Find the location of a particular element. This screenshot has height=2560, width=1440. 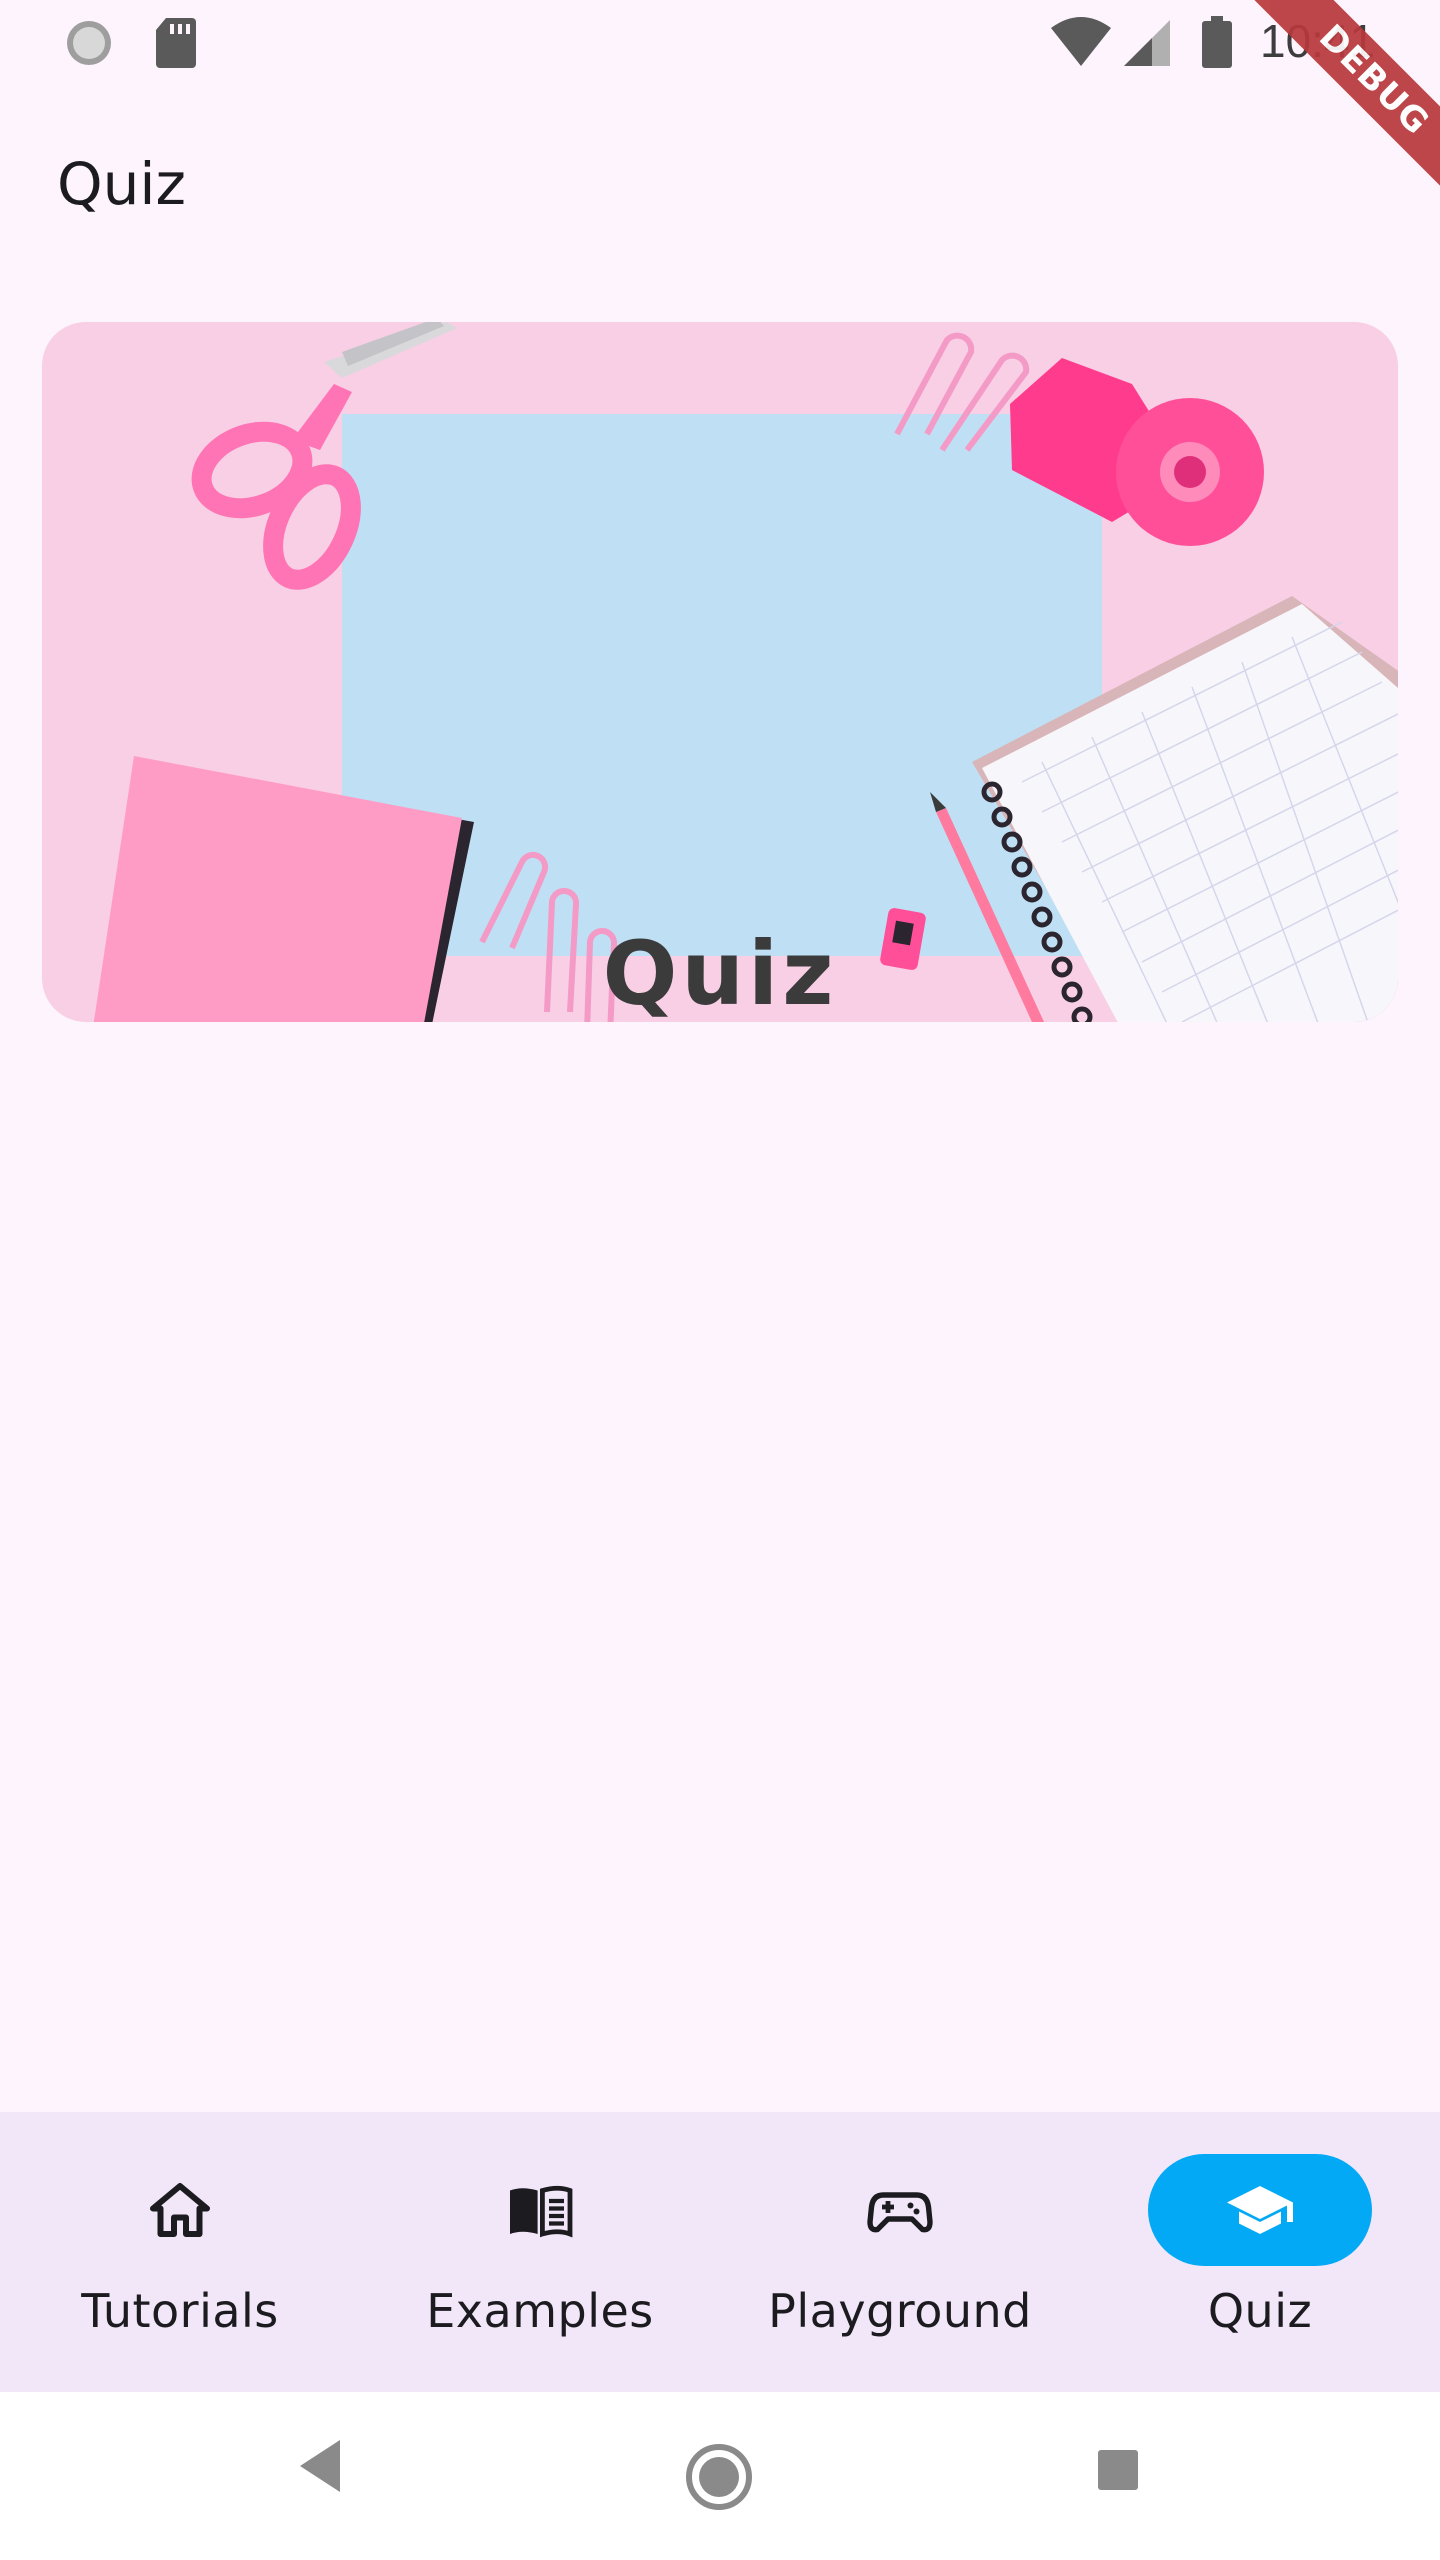

home-icon is located at coordinates (180, 2210).